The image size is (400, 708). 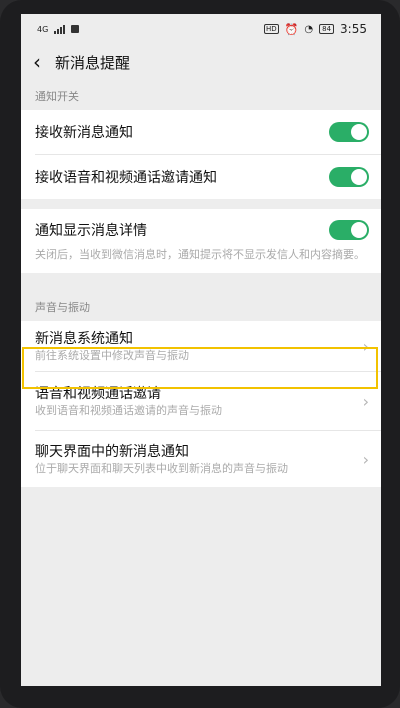 I want to click on carrier-label: 4G, so click(x=43, y=29).